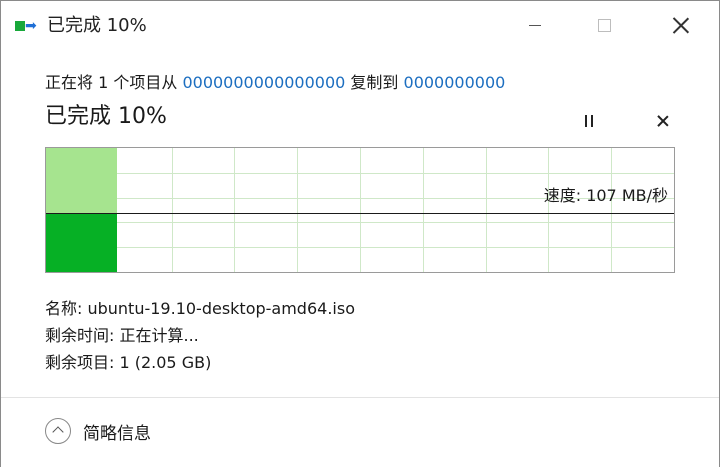  I want to click on close-icon, so click(681, 25).